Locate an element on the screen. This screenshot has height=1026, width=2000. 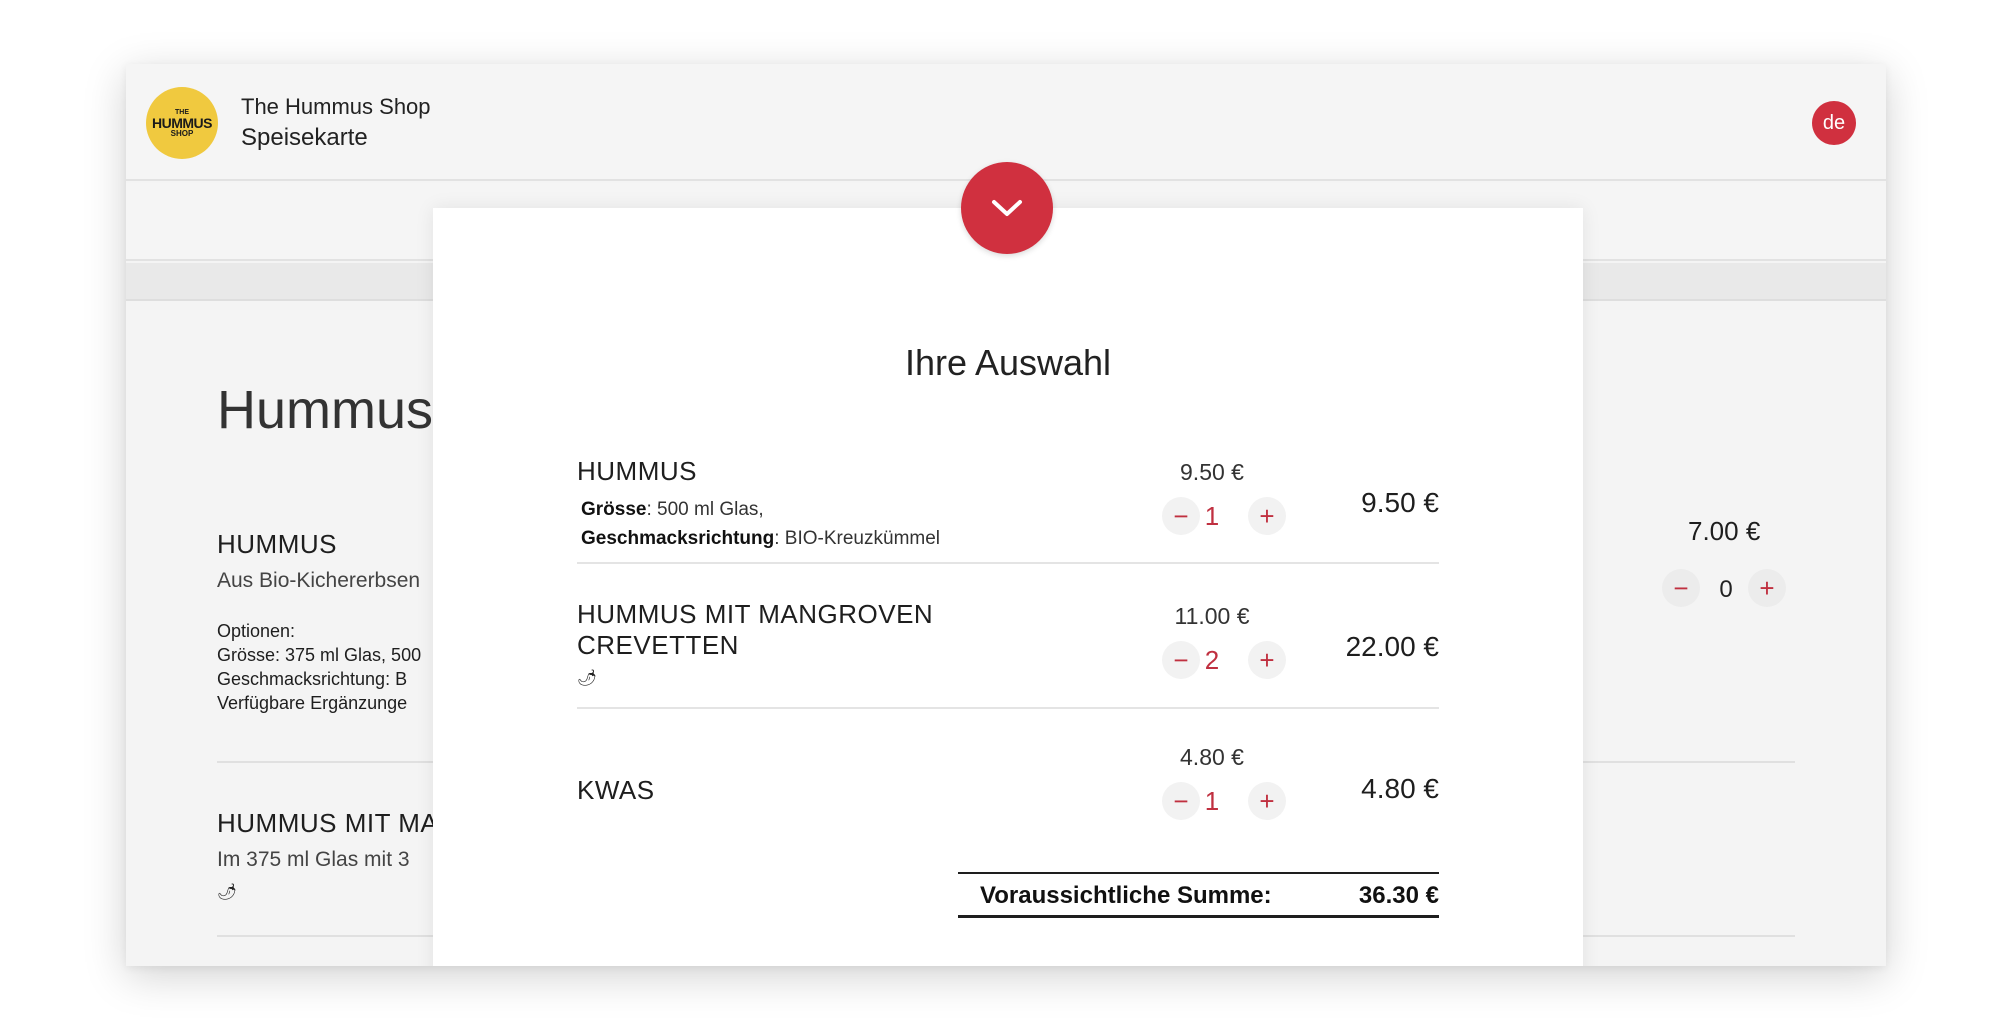
cart-item-total: 9.50 € is located at coordinates (1400, 502).